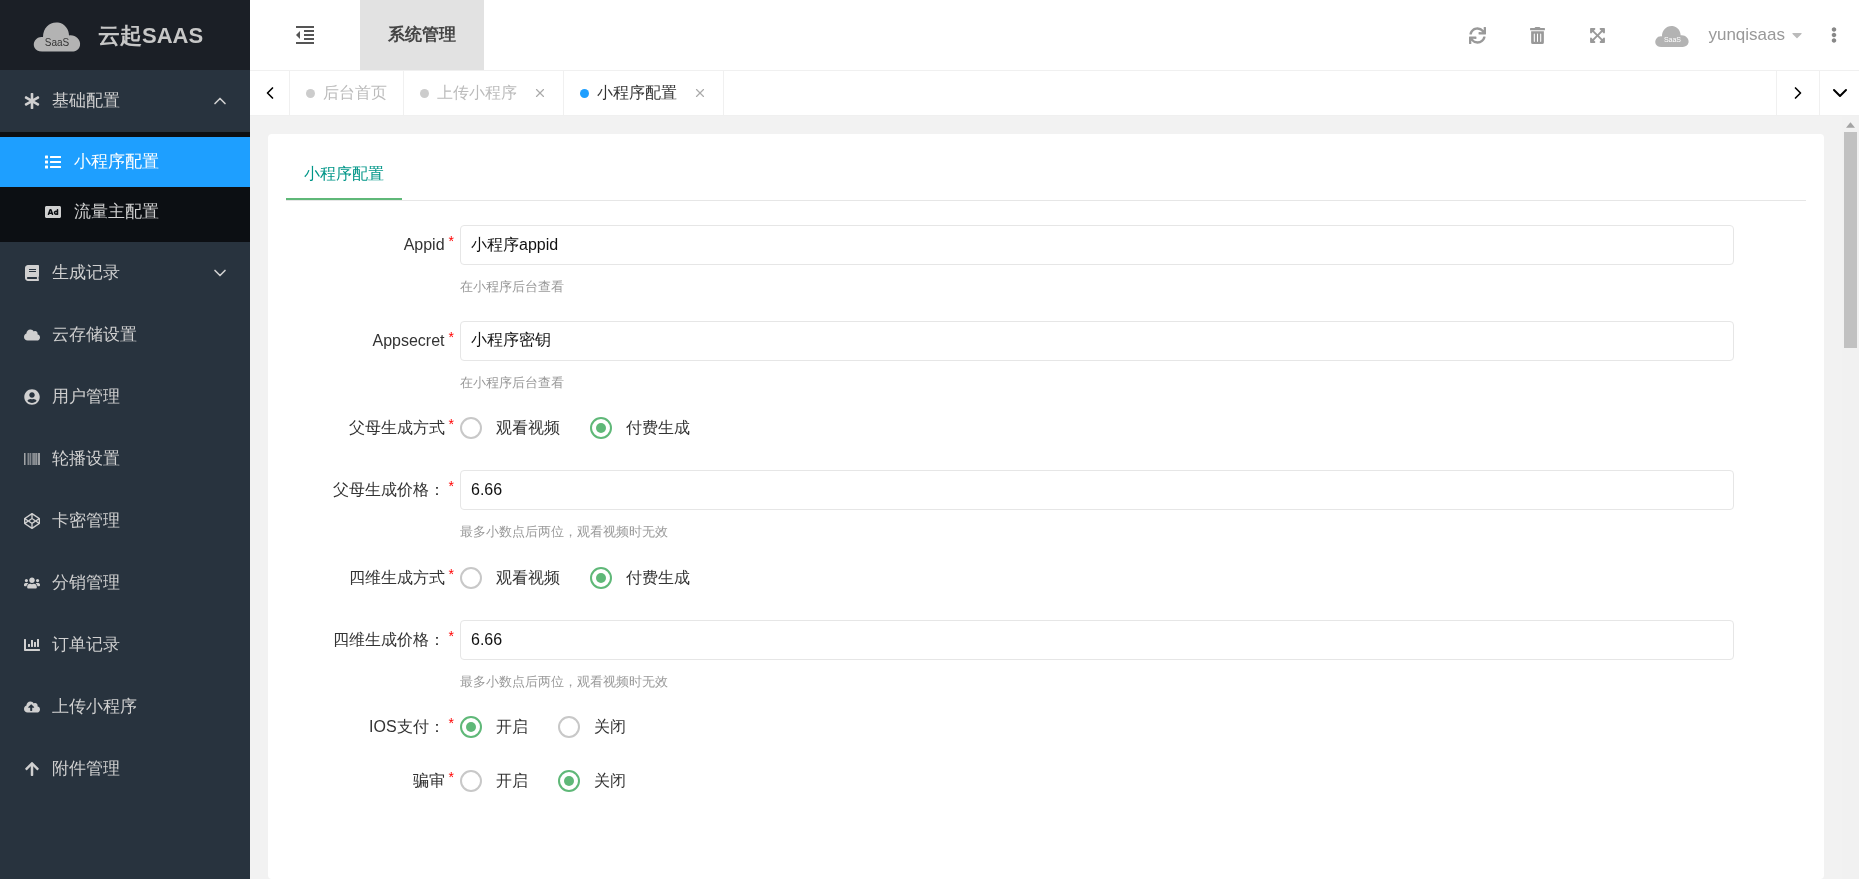  What do you see at coordinates (125, 583) in the screenshot?
I see `sidebar-item: 分销管理` at bounding box center [125, 583].